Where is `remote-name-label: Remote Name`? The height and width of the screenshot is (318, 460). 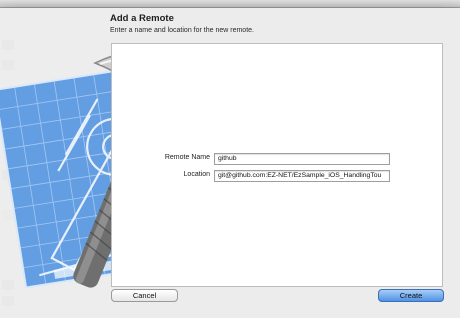 remote-name-label: Remote Name is located at coordinates (187, 157).